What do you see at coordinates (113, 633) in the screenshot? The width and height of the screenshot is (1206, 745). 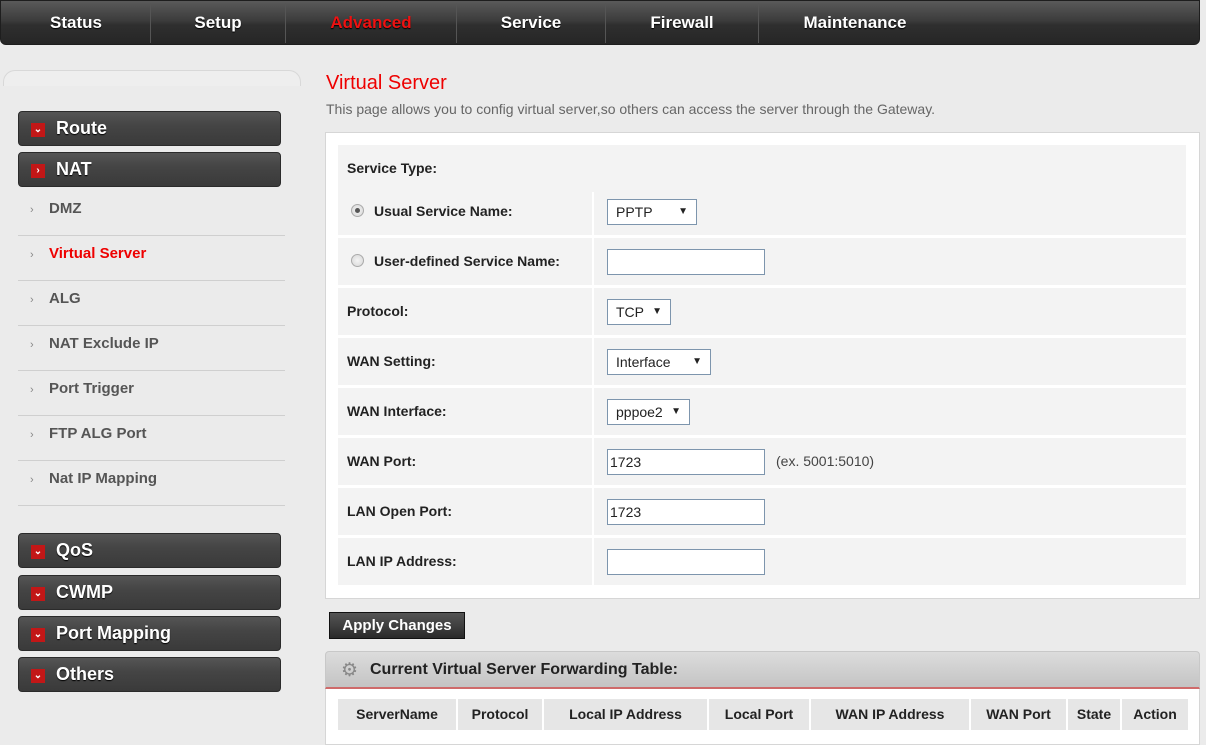 I see `sidebar-group-label: Port Mapping` at bounding box center [113, 633].